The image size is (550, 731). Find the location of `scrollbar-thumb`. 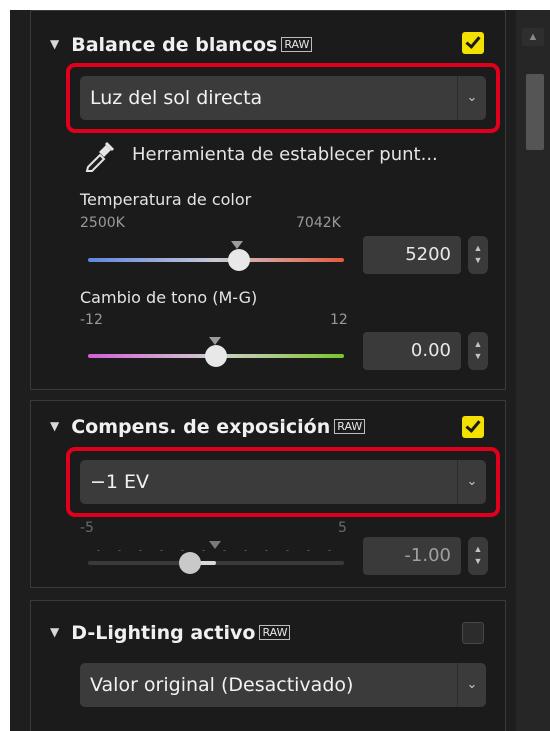

scrollbar-thumb is located at coordinates (535, 112).